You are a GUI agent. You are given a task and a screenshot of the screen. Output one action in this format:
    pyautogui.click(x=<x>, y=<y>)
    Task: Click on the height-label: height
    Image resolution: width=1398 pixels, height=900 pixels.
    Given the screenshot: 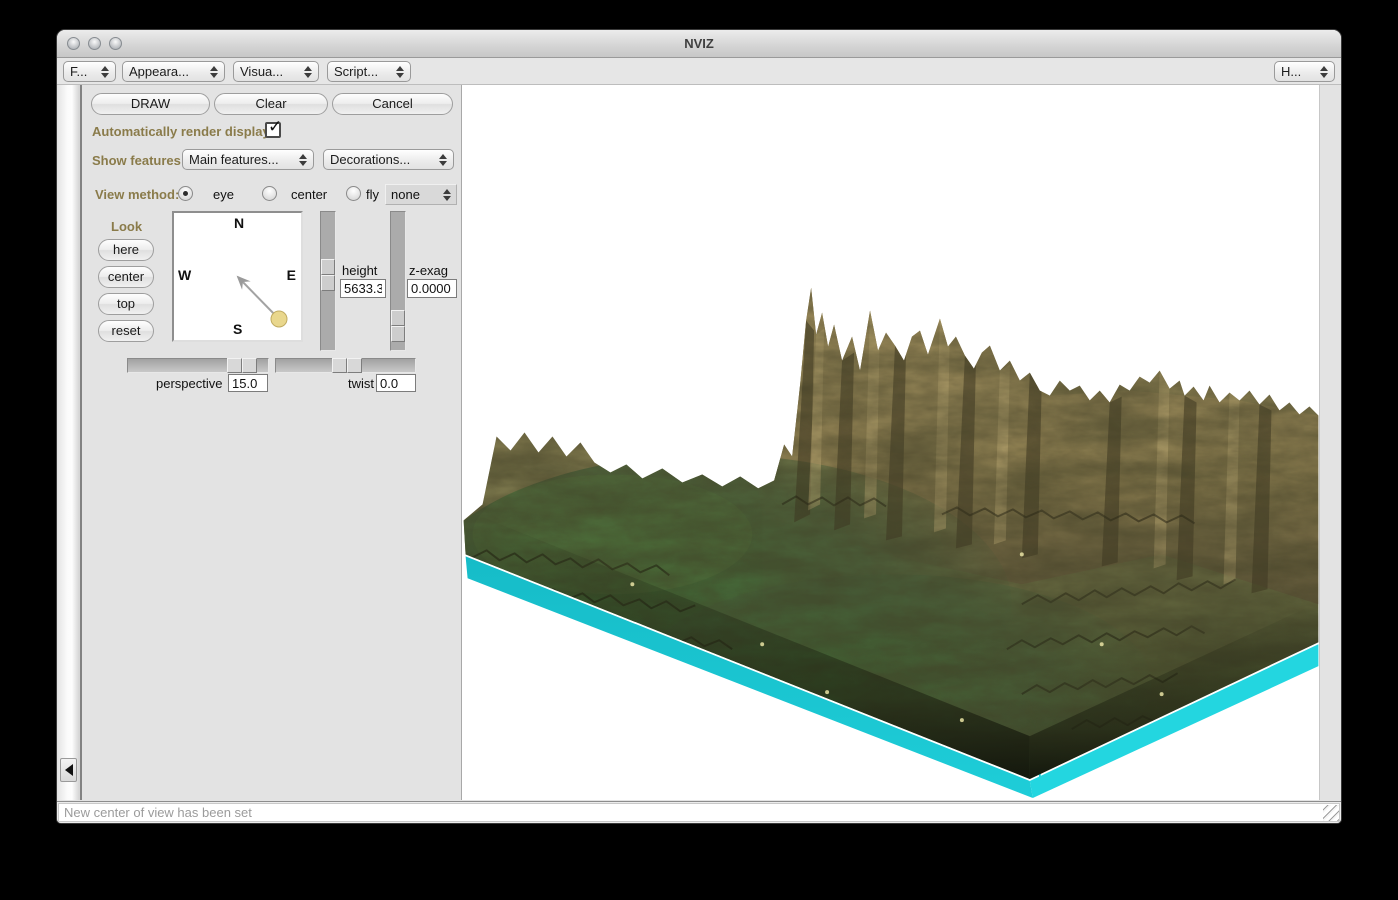 What is the action you would take?
    pyautogui.click(x=360, y=270)
    